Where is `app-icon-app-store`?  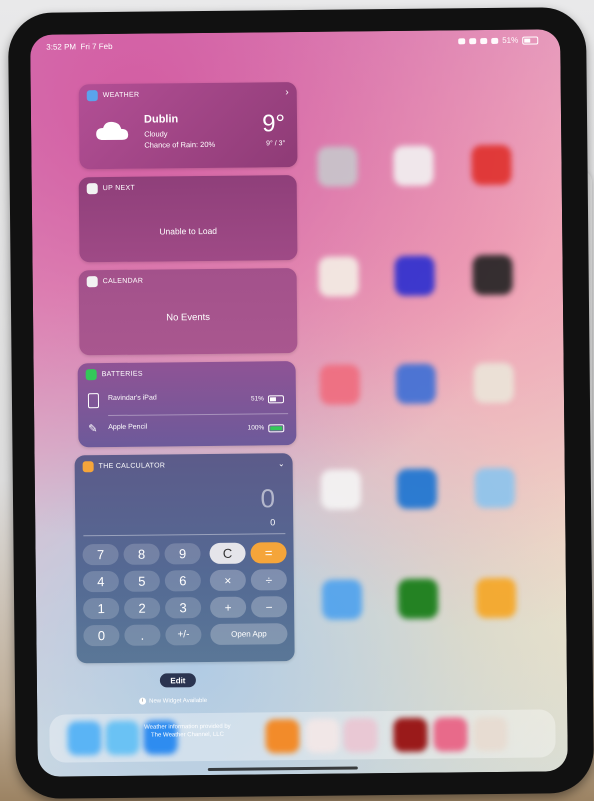 app-icon-app-store is located at coordinates (417, 488).